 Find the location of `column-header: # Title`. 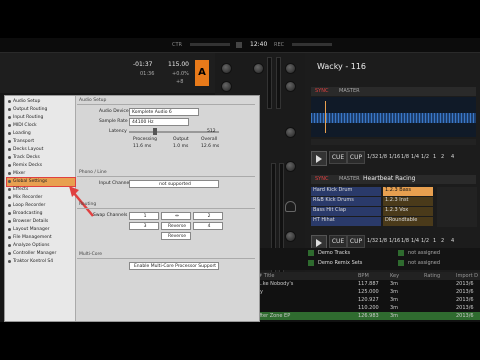

column-header: # Title is located at coordinates (266, 276).